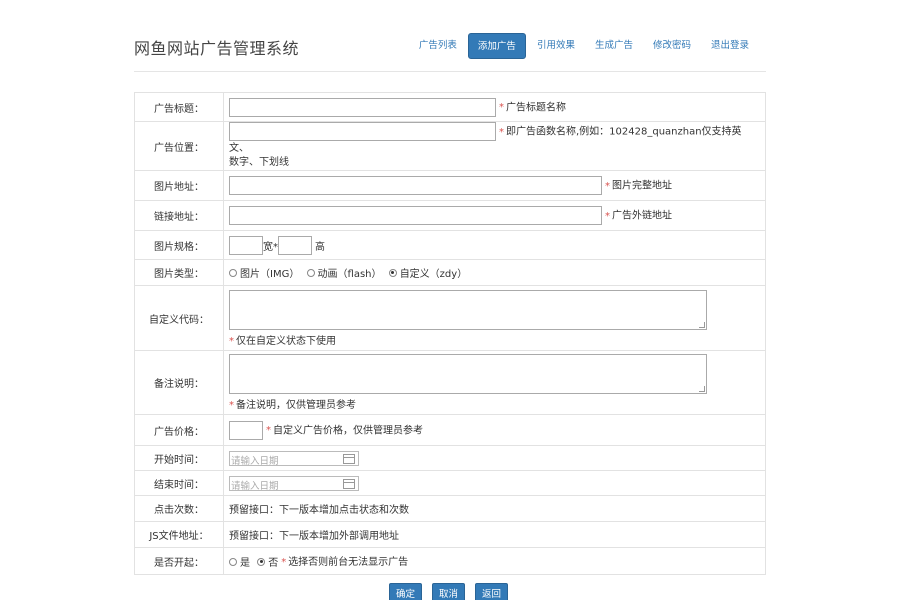 Image resolution: width=900 pixels, height=600 pixels. I want to click on clicks-label: 点击次数：, so click(179, 508).